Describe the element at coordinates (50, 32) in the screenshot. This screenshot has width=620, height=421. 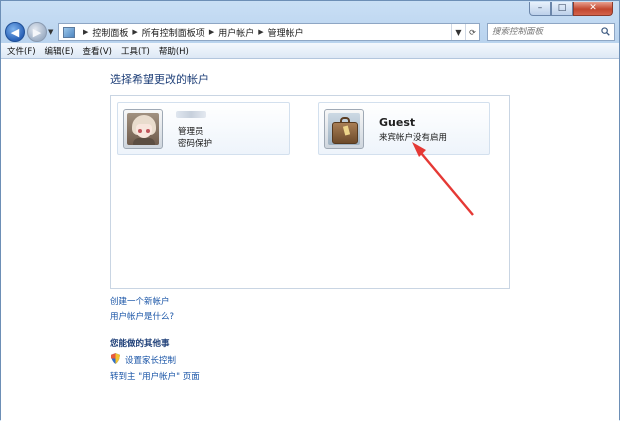
I see `recent-pages-dropdown-icon: ▼` at that location.